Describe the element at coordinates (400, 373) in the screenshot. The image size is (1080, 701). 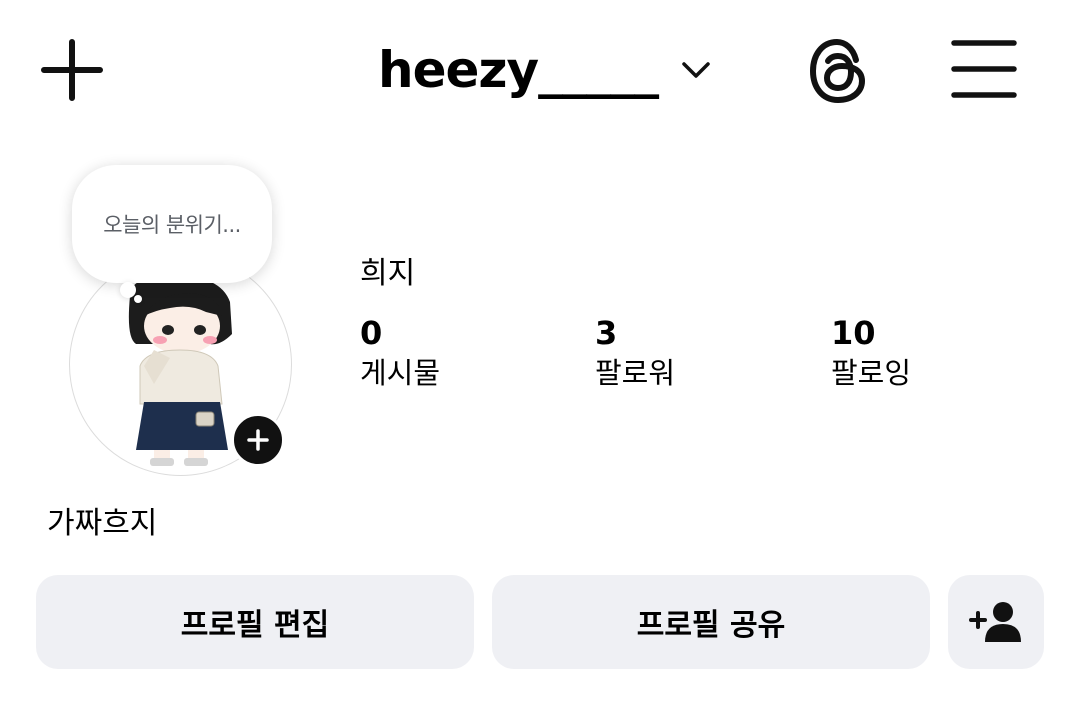
I see `posts-label: 게시물` at that location.